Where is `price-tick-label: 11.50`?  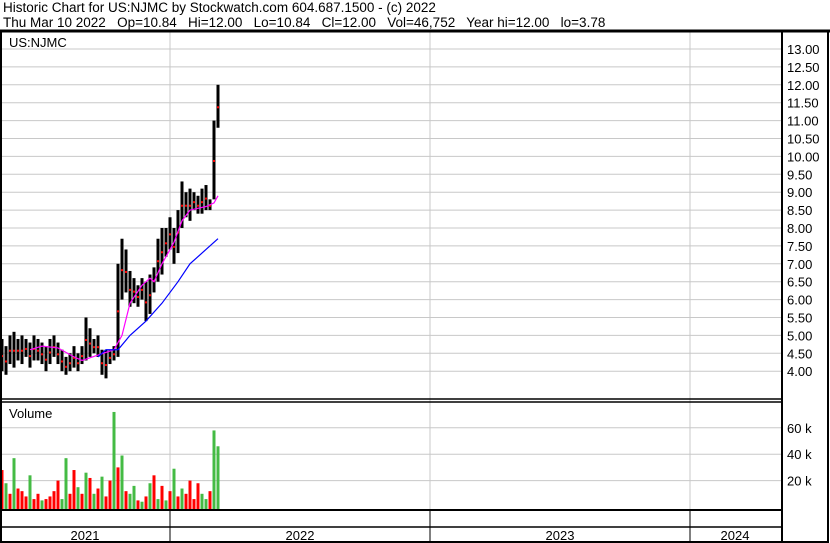
price-tick-label: 11.50 is located at coordinates (803, 103).